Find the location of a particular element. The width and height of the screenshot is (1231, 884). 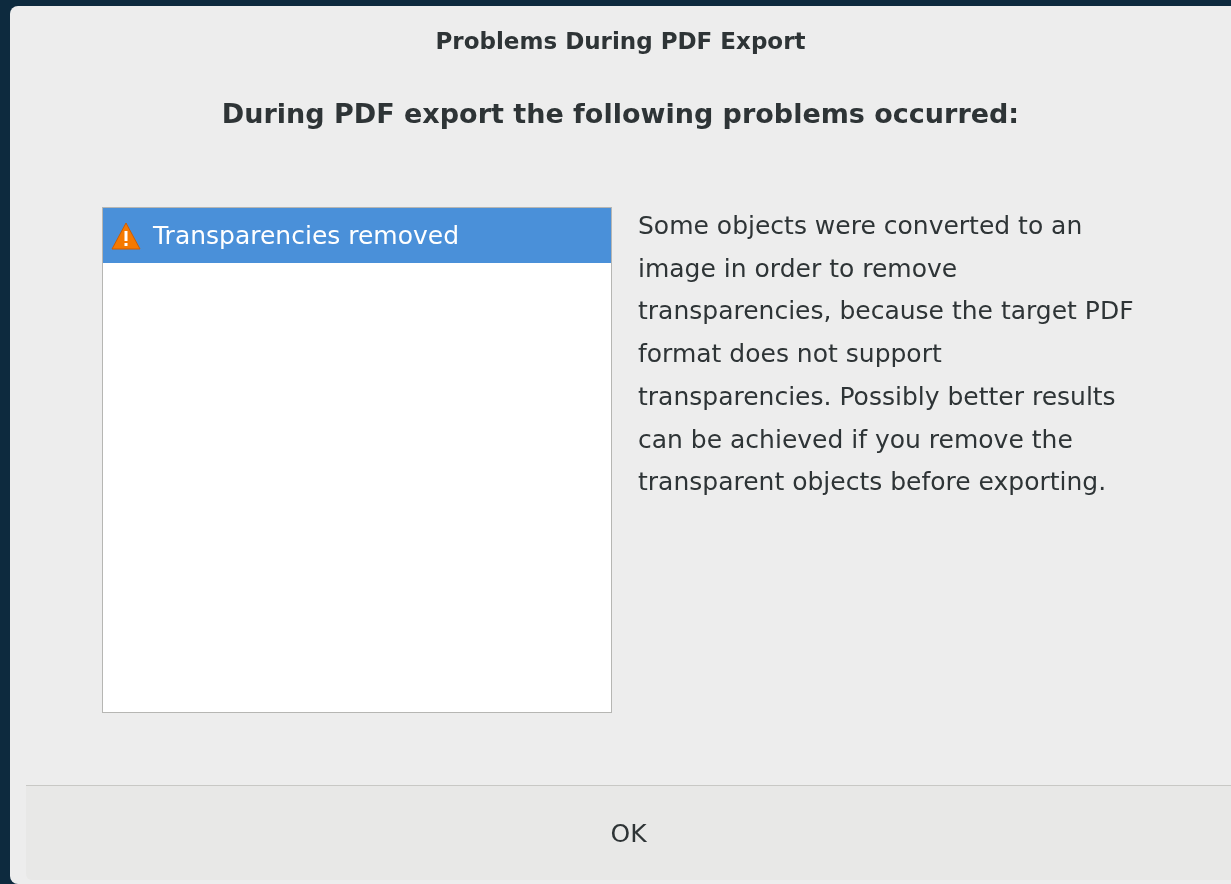

dialog-heading: During PDF export the following problems occurred: is located at coordinates (620, 113).